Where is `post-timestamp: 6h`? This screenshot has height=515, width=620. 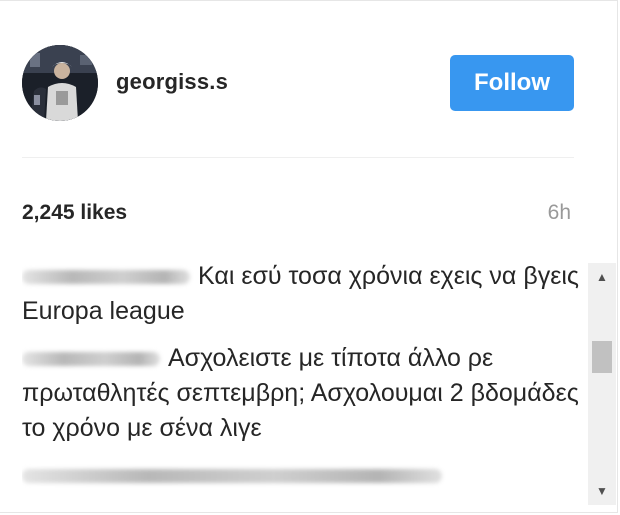 post-timestamp: 6h is located at coordinates (559, 213).